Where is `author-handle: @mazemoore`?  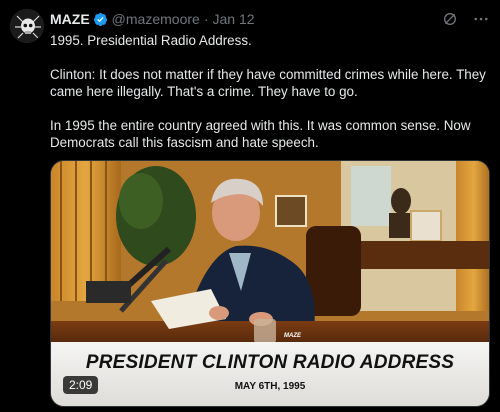 author-handle: @mazemoore is located at coordinates (156, 19).